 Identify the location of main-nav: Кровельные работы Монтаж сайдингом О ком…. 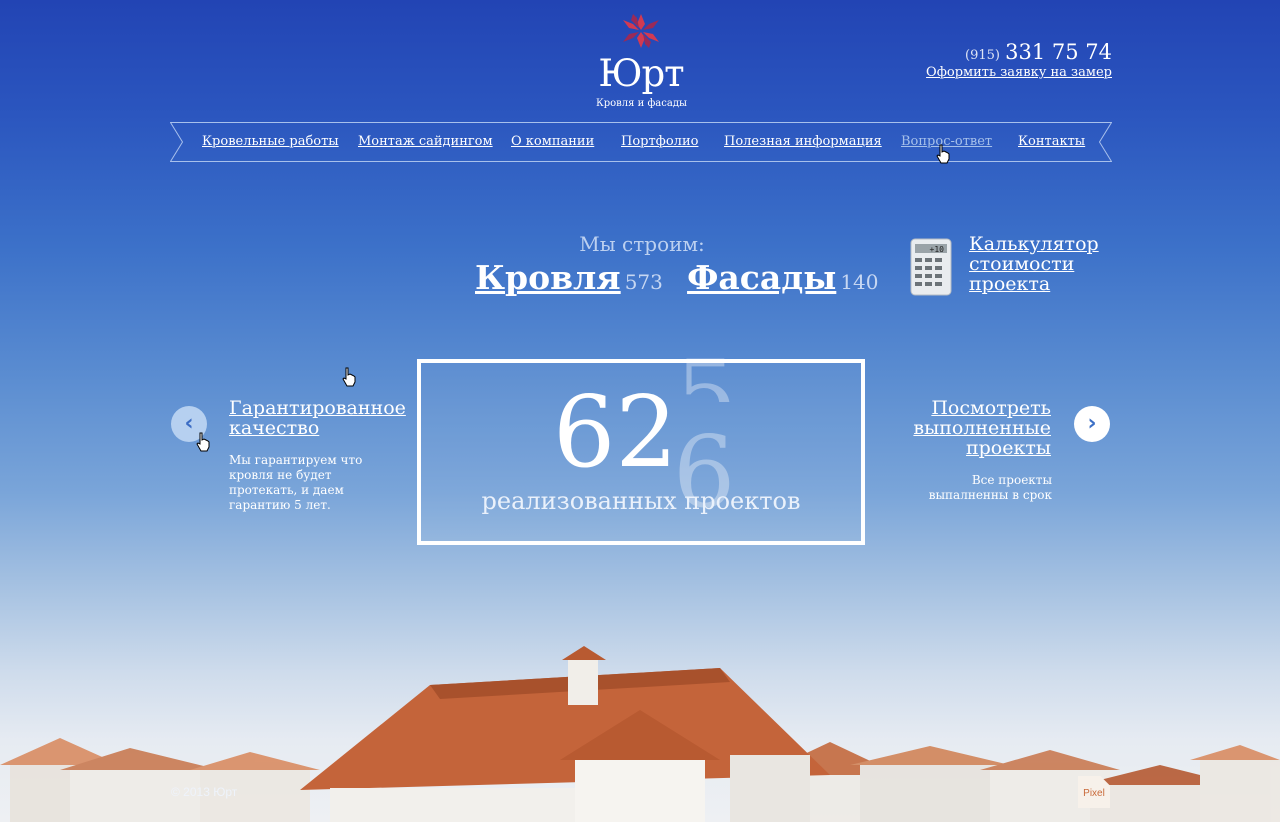
(641, 142).